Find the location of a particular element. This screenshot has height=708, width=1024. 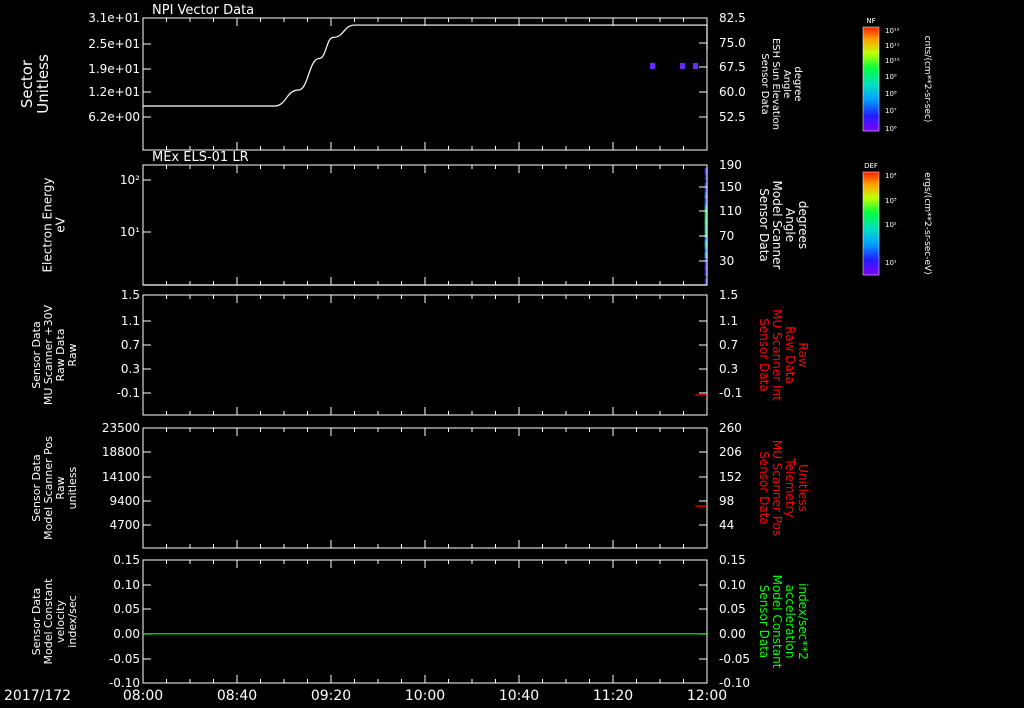

panel-5-left-tick-label: 0.05 is located at coordinates (126, 609).